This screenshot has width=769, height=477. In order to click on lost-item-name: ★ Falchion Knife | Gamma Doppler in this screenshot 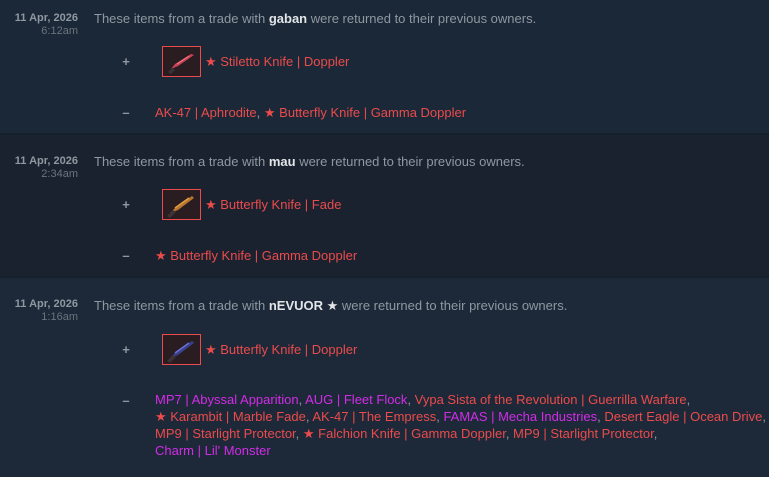, I will do `click(404, 433)`.